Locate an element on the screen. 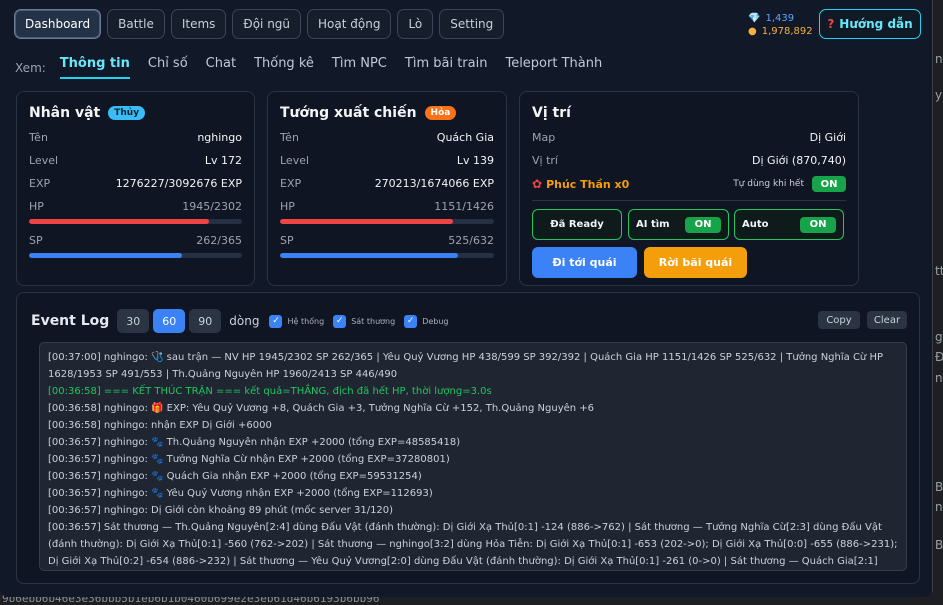 The image size is (943, 605). ai-search-toggle: ON is located at coordinates (703, 224).